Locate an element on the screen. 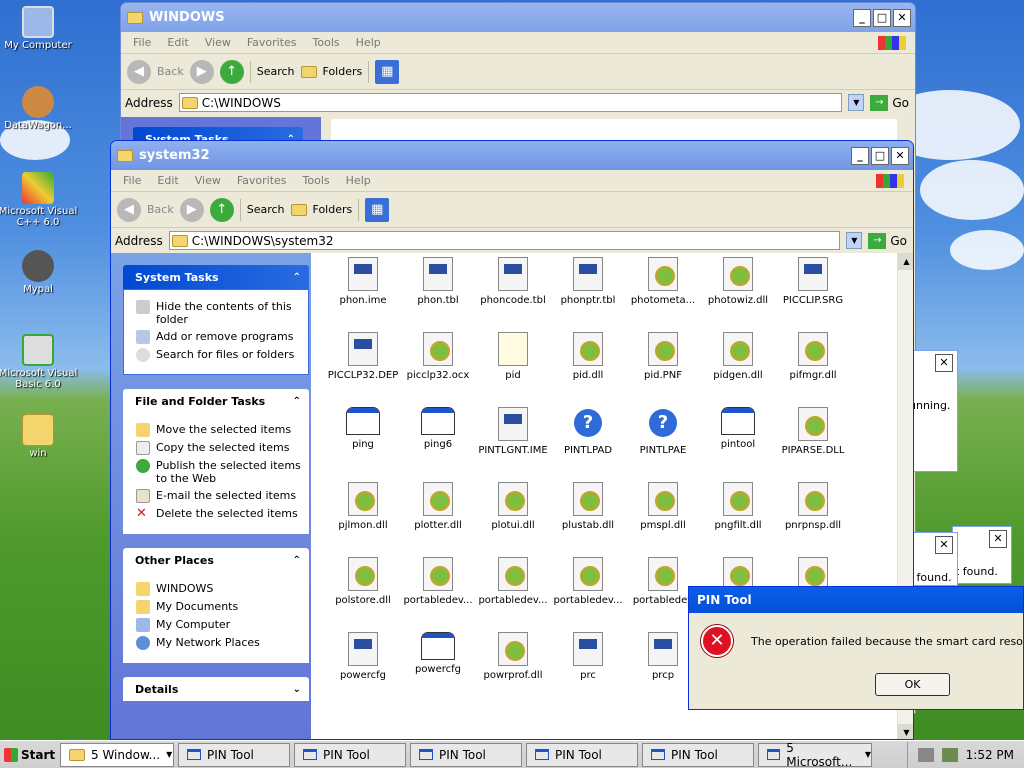 The width and height of the screenshot is (1024, 768). file-item: PINTLGNT.IME is located at coordinates (513, 431).